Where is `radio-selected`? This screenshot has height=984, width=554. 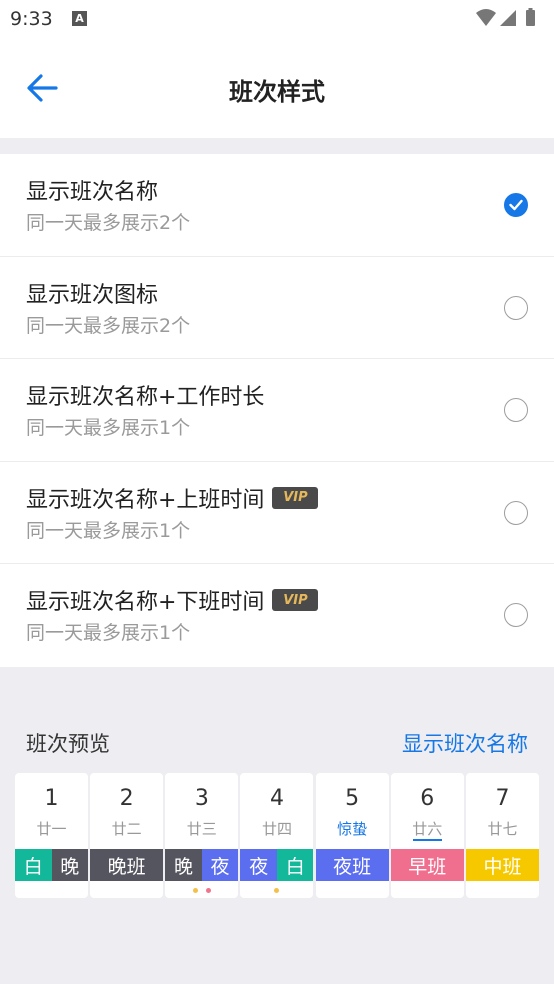 radio-selected is located at coordinates (516, 205).